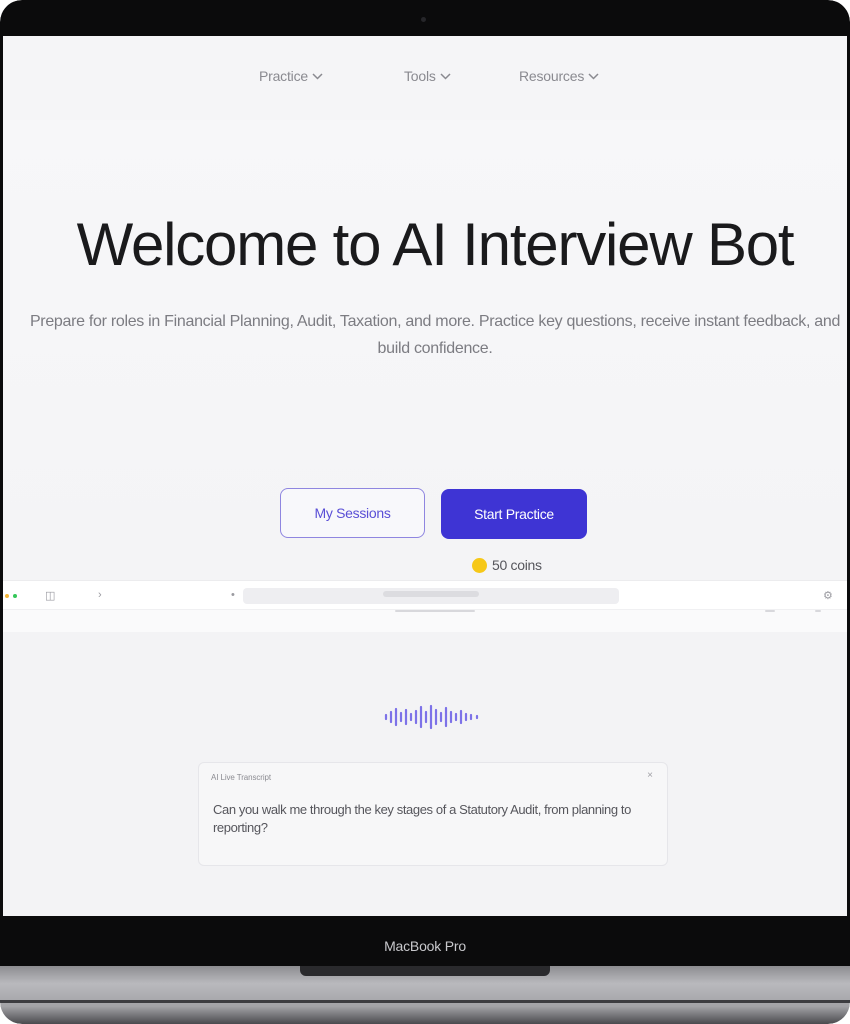 Image resolution: width=850 pixels, height=1024 pixels. I want to click on close-icon: ×, so click(650, 775).